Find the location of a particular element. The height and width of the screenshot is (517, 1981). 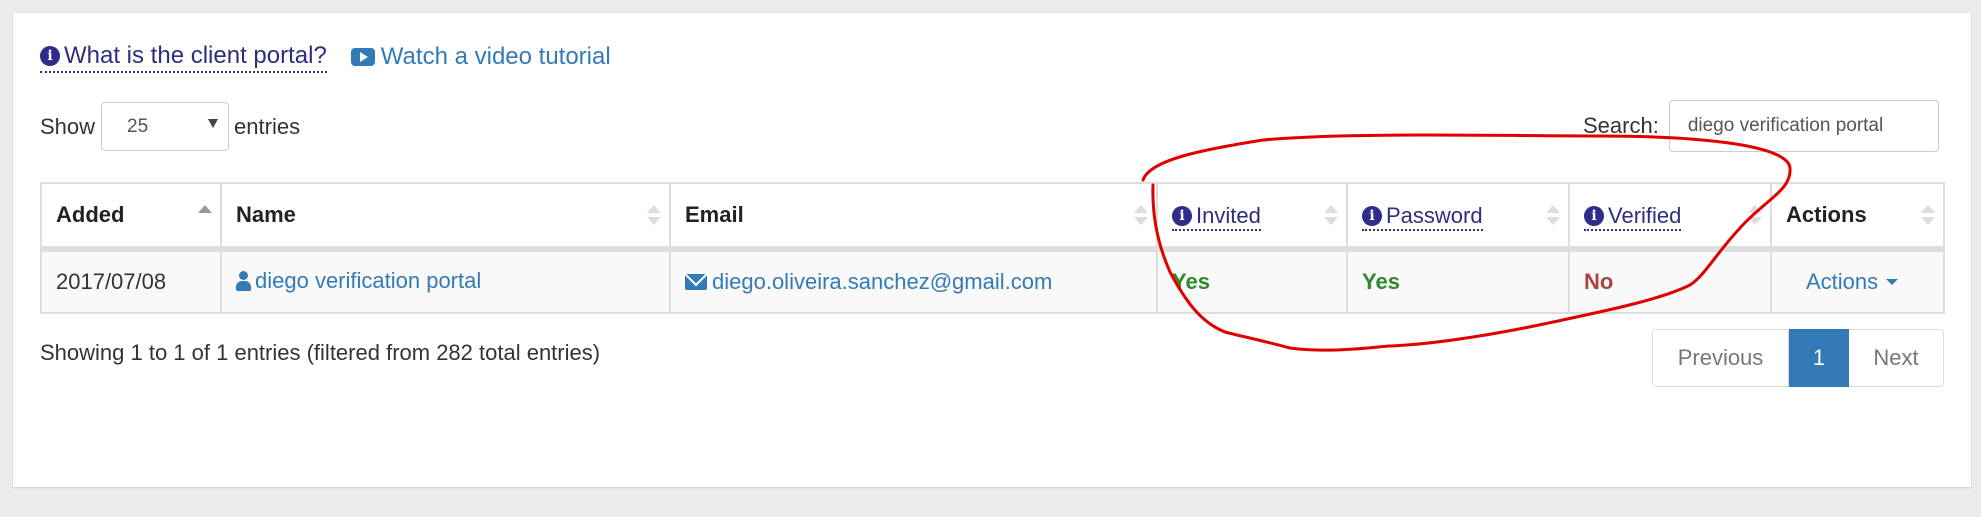

watch-video-tutorial-link: Watch a video tutorial is located at coordinates (480, 57).